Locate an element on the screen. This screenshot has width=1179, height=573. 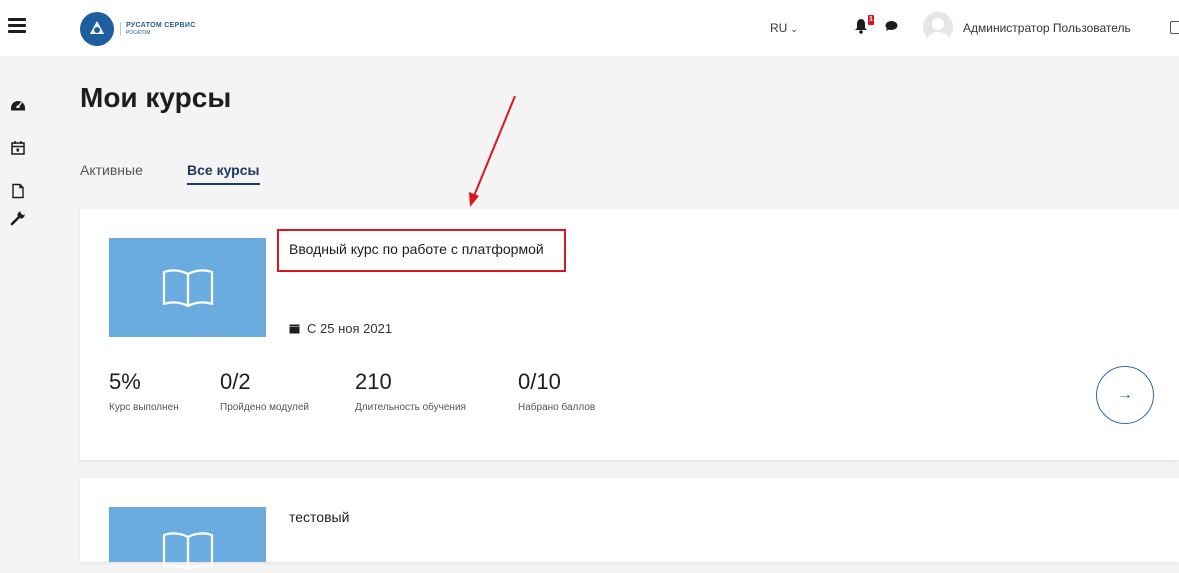
logout-icon is located at coordinates (1174, 27).